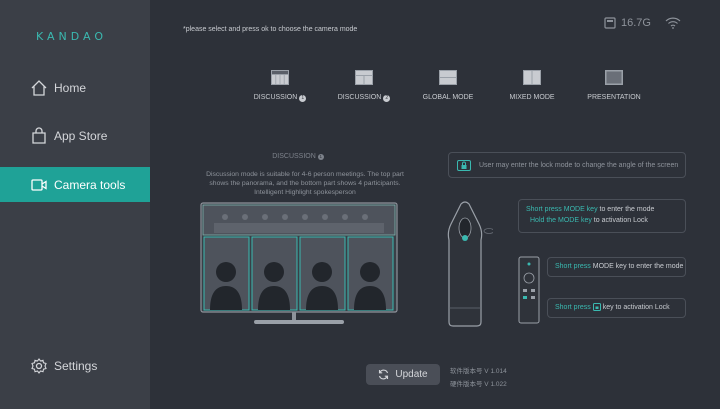 This screenshot has height=409, width=720. I want to click on mode-mixed: MIXED MODE, so click(532, 85).